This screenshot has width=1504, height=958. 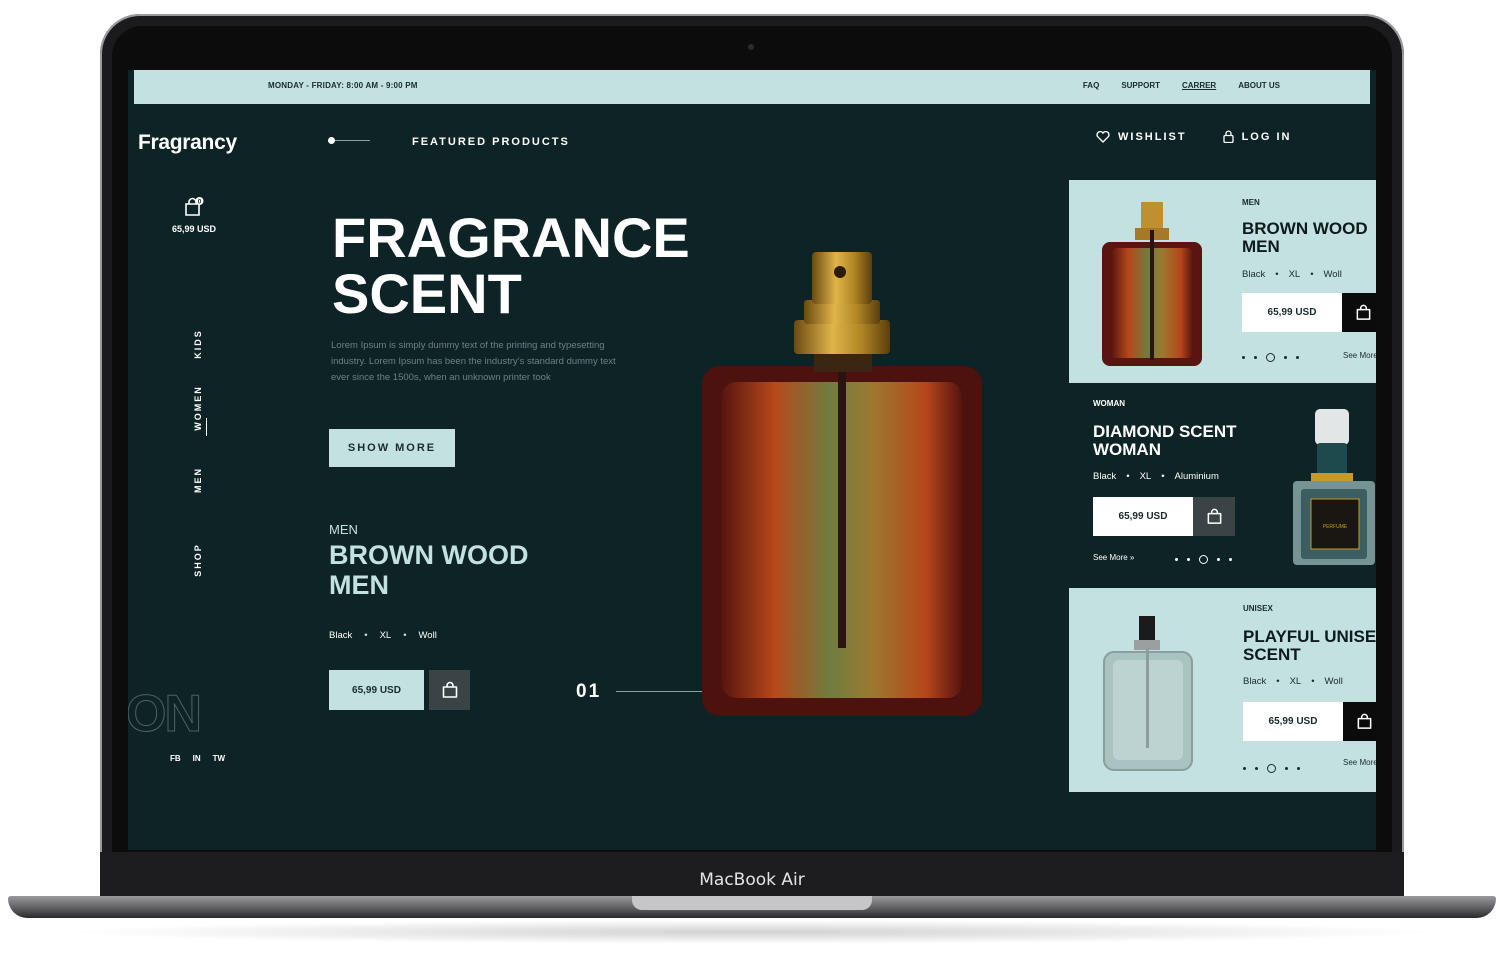 What do you see at coordinates (842, 484) in the screenshot?
I see `hero-perfume-bottle-image` at bounding box center [842, 484].